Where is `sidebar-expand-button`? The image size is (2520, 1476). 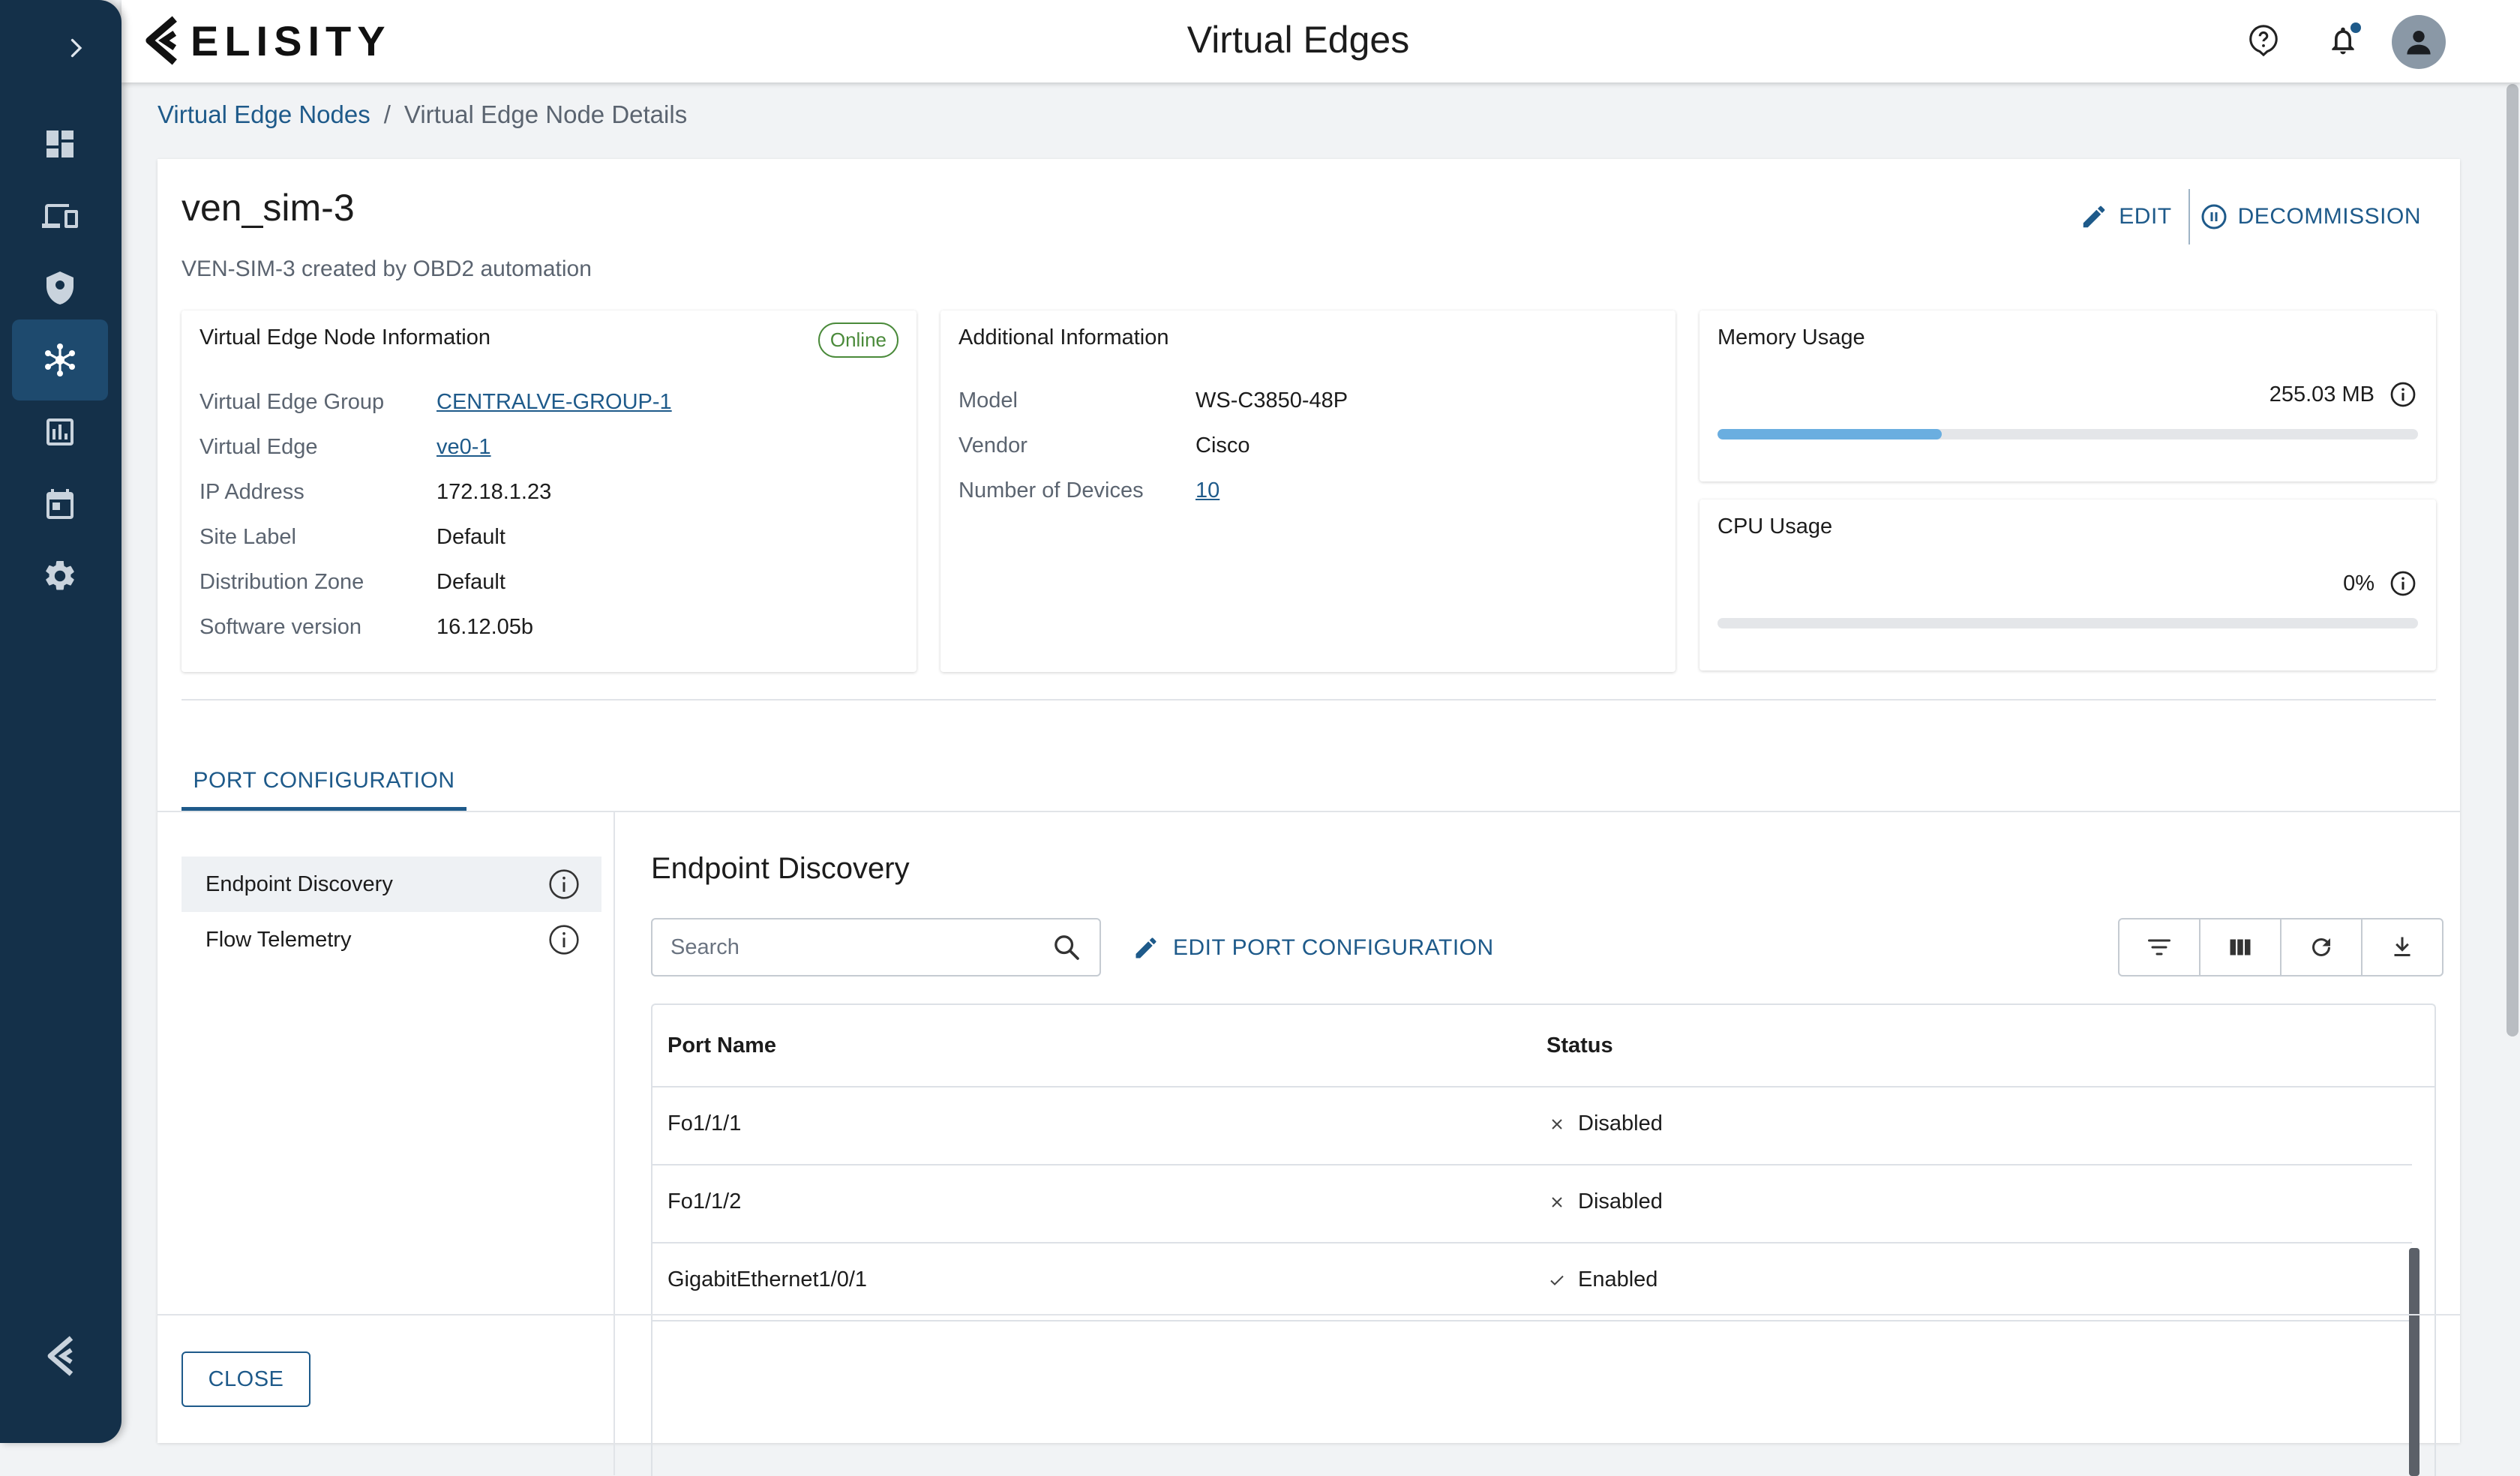
sidebar-expand-button is located at coordinates (61, 48).